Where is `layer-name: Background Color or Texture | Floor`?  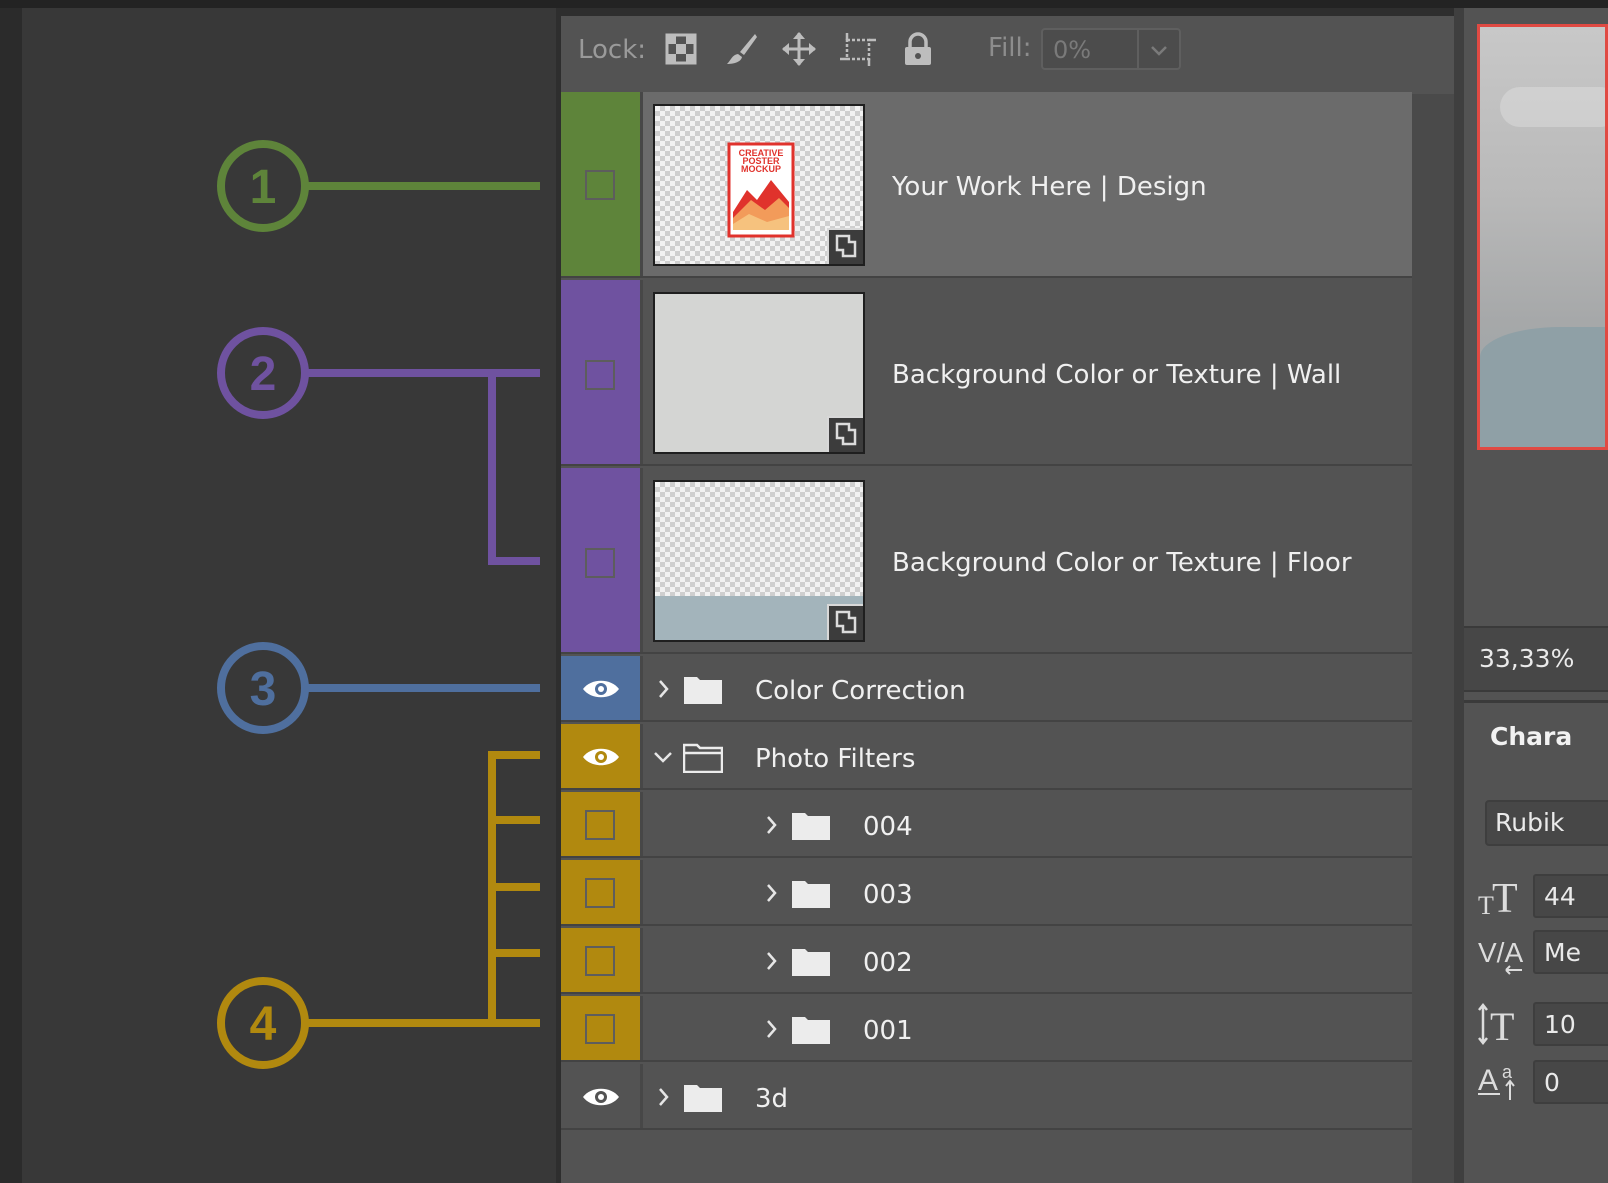
layer-name: Background Color or Texture | Floor is located at coordinates (1122, 563).